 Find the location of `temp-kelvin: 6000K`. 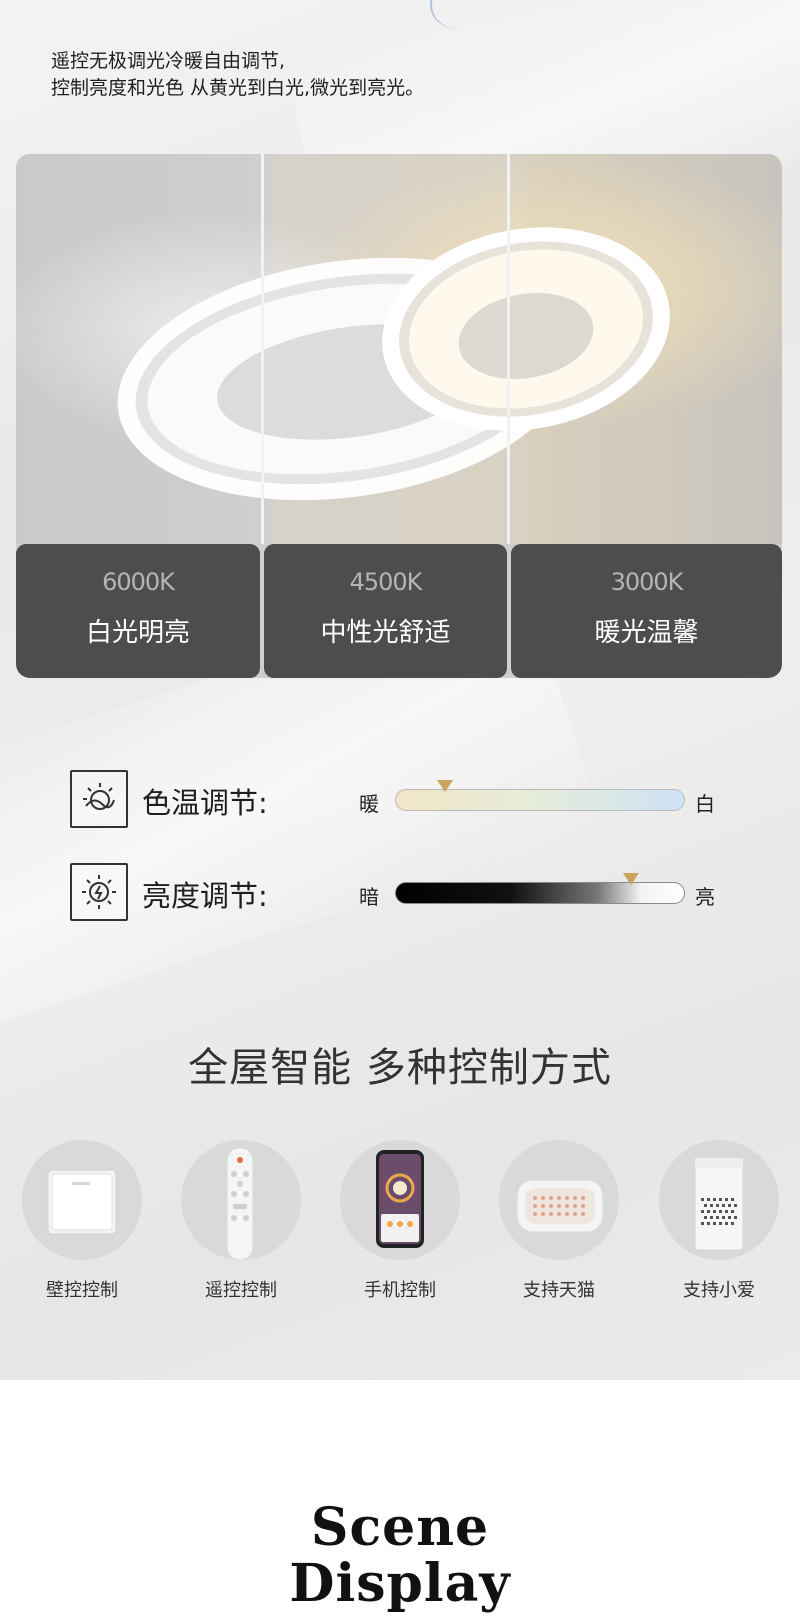

temp-kelvin: 6000K is located at coordinates (138, 582).